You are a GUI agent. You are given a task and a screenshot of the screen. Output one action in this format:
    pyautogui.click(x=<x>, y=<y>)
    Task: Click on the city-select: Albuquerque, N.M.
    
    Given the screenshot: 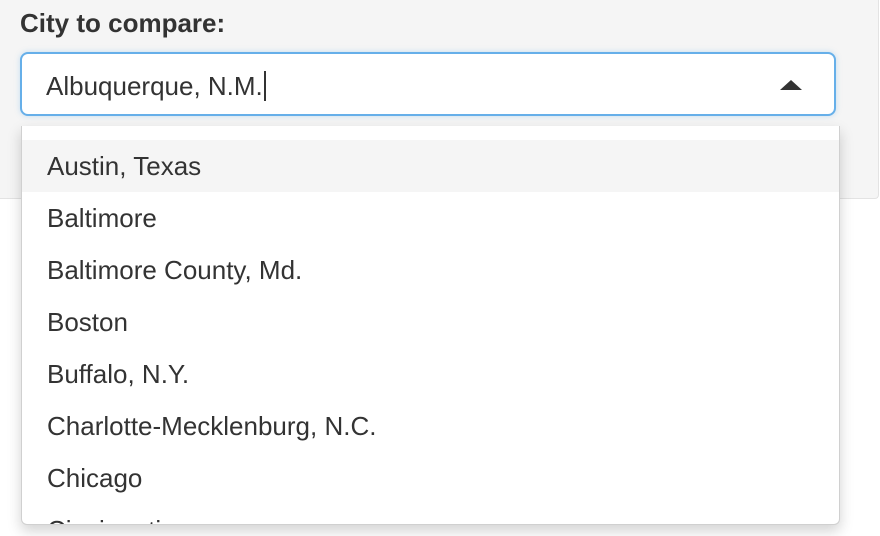 What is the action you would take?
    pyautogui.click(x=428, y=84)
    